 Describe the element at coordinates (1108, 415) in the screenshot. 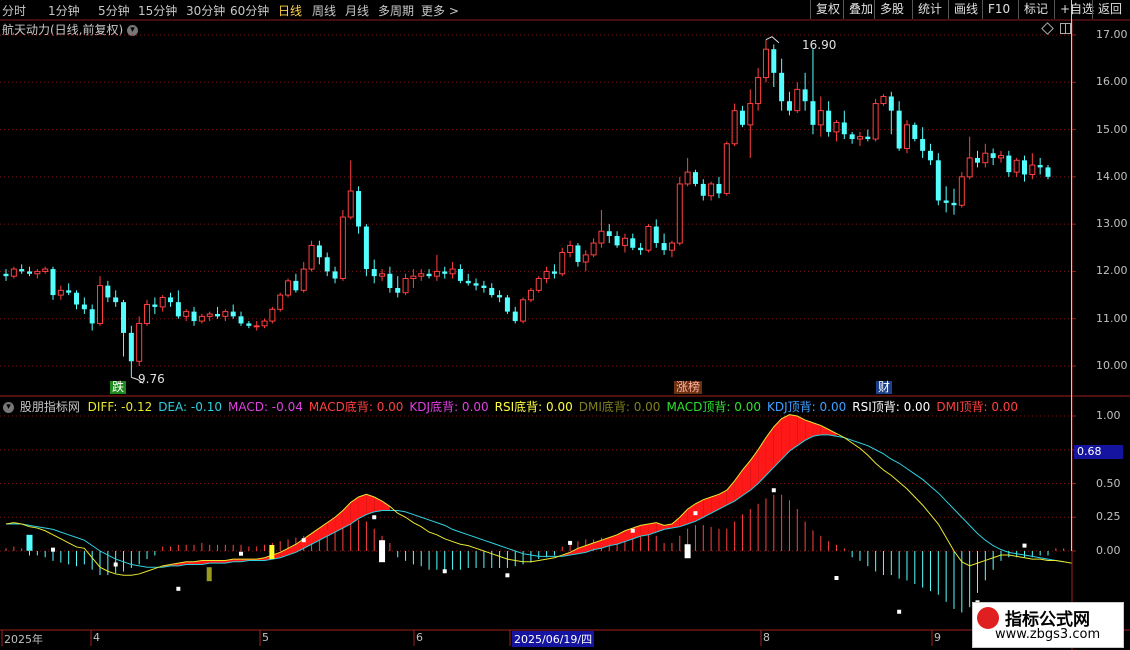

I see `indicator-tick-label: 1.00` at that location.